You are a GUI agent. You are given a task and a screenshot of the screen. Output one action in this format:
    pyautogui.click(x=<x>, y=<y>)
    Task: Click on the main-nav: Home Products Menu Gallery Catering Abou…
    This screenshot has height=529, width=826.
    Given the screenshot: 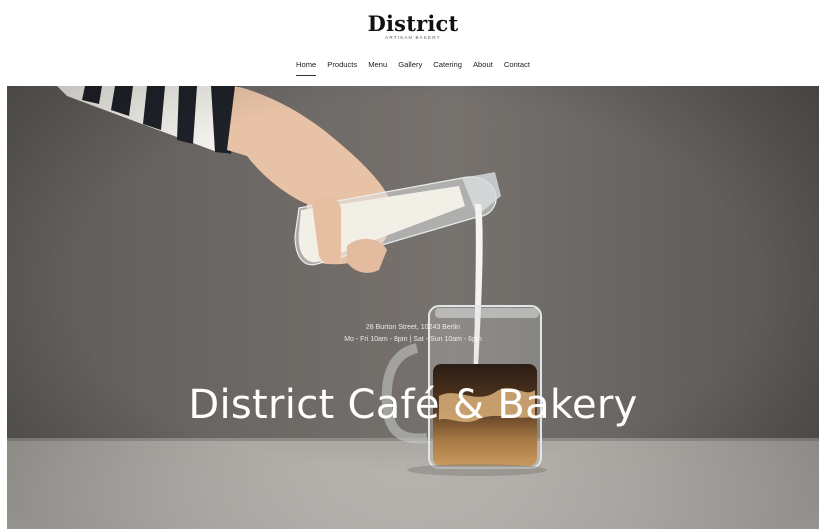 What is the action you would take?
    pyautogui.click(x=413, y=67)
    